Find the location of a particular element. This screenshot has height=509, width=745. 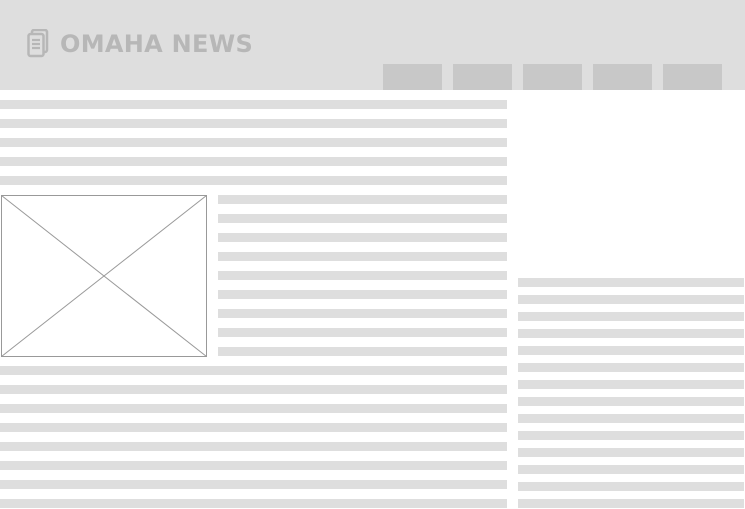

site-title: OMAHA NEWS is located at coordinates (157, 44).